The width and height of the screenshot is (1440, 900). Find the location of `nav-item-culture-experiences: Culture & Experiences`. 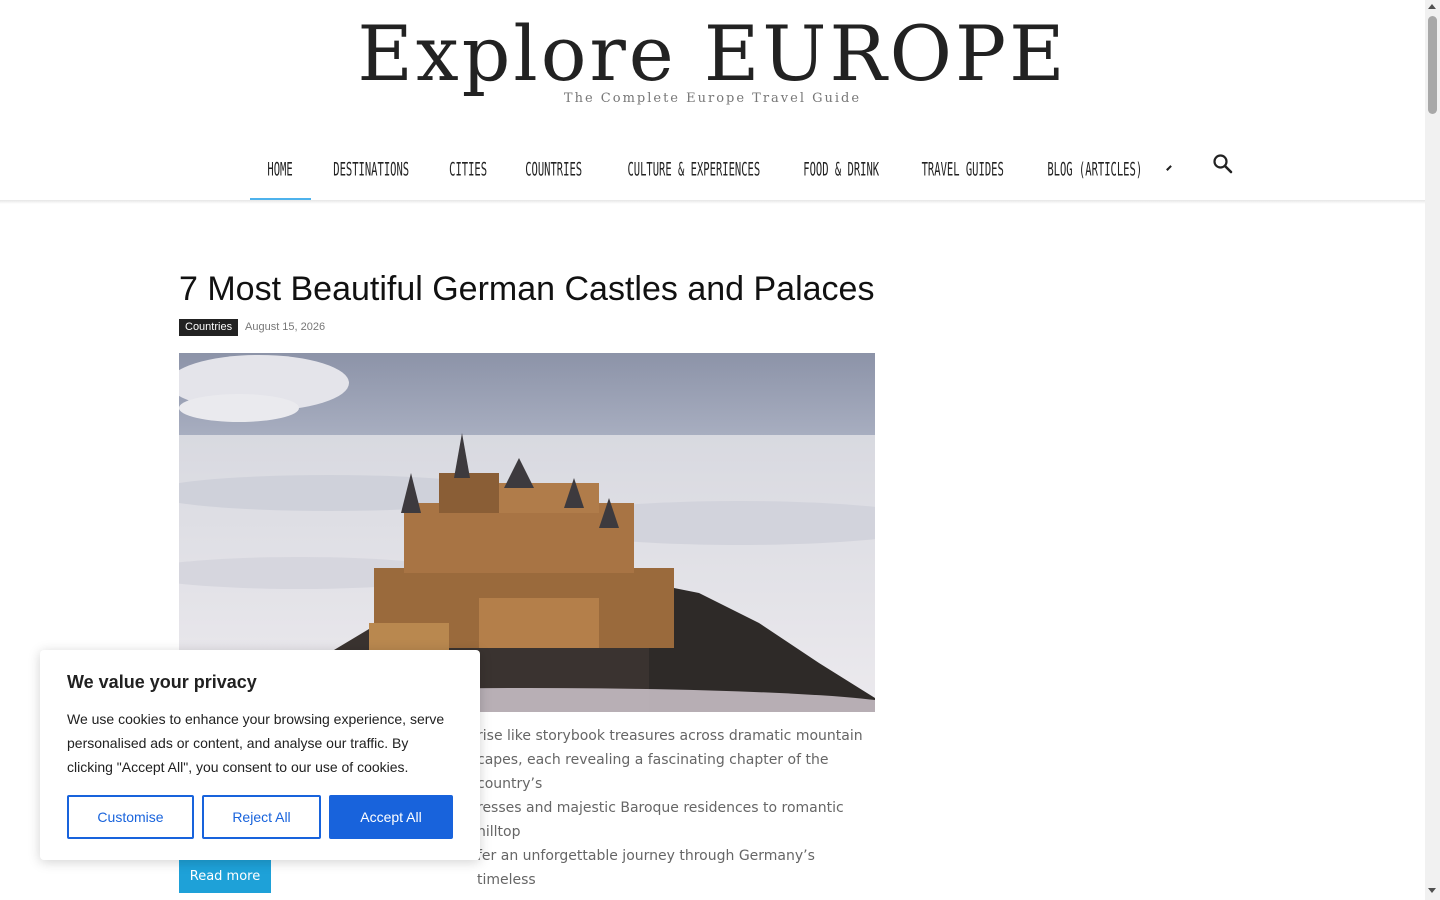

nav-item-culture-experiences: Culture & Experiences is located at coordinates (693, 169).